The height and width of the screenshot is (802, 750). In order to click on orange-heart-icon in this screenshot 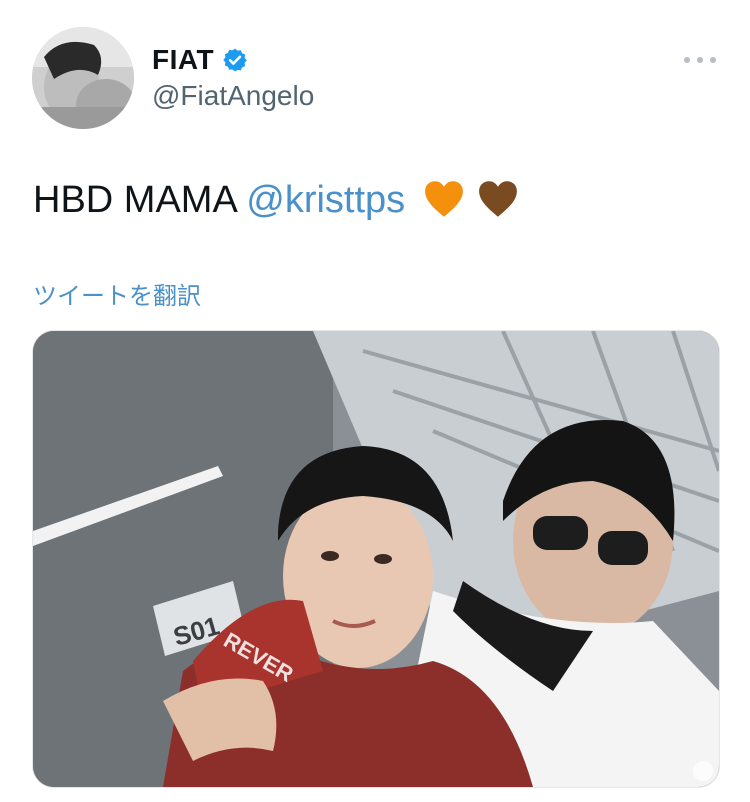, I will do `click(443, 199)`.